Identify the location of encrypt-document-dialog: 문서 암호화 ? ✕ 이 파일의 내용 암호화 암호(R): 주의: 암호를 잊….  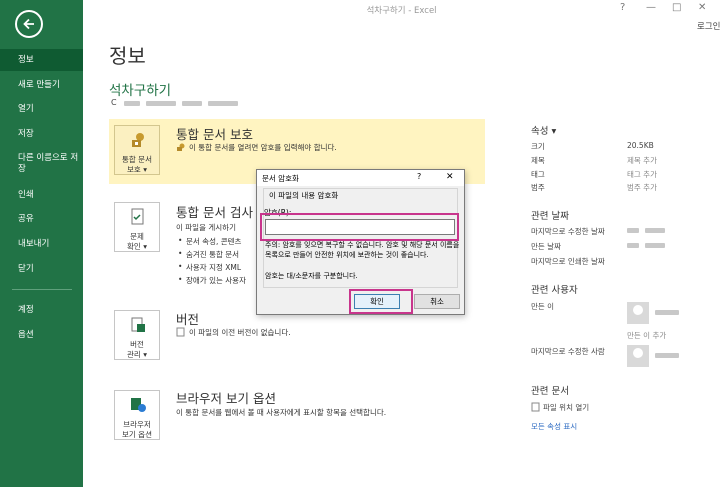
(360, 242).